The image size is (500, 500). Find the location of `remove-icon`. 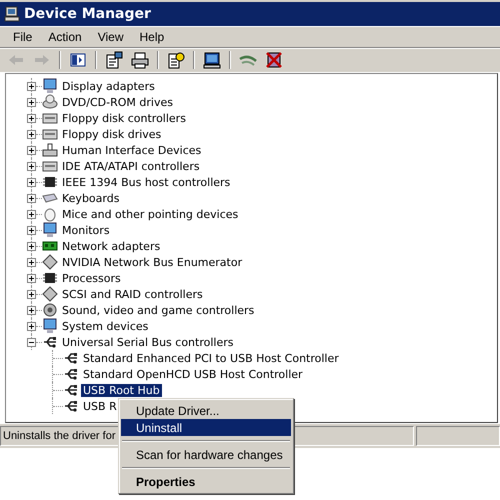

remove-icon is located at coordinates (274, 60).